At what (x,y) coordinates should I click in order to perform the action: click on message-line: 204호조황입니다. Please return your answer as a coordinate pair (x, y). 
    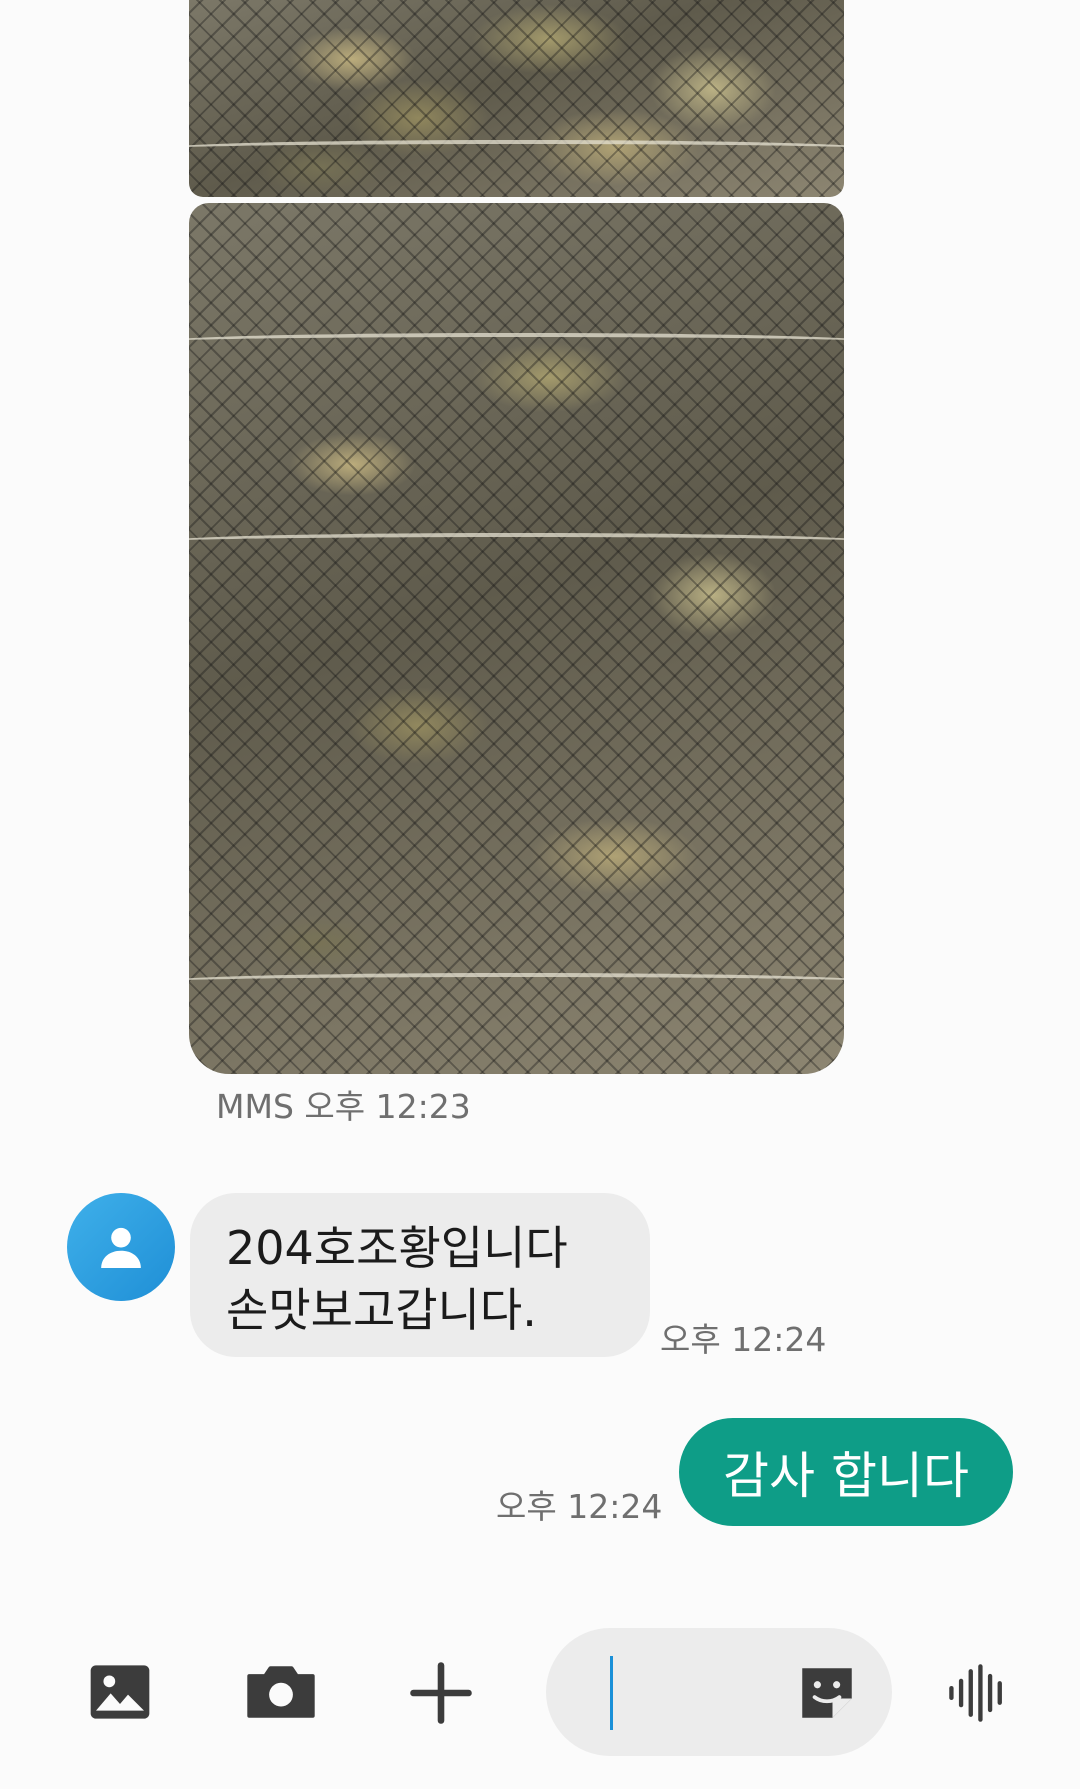
    Looking at the image, I should click on (397, 1248).